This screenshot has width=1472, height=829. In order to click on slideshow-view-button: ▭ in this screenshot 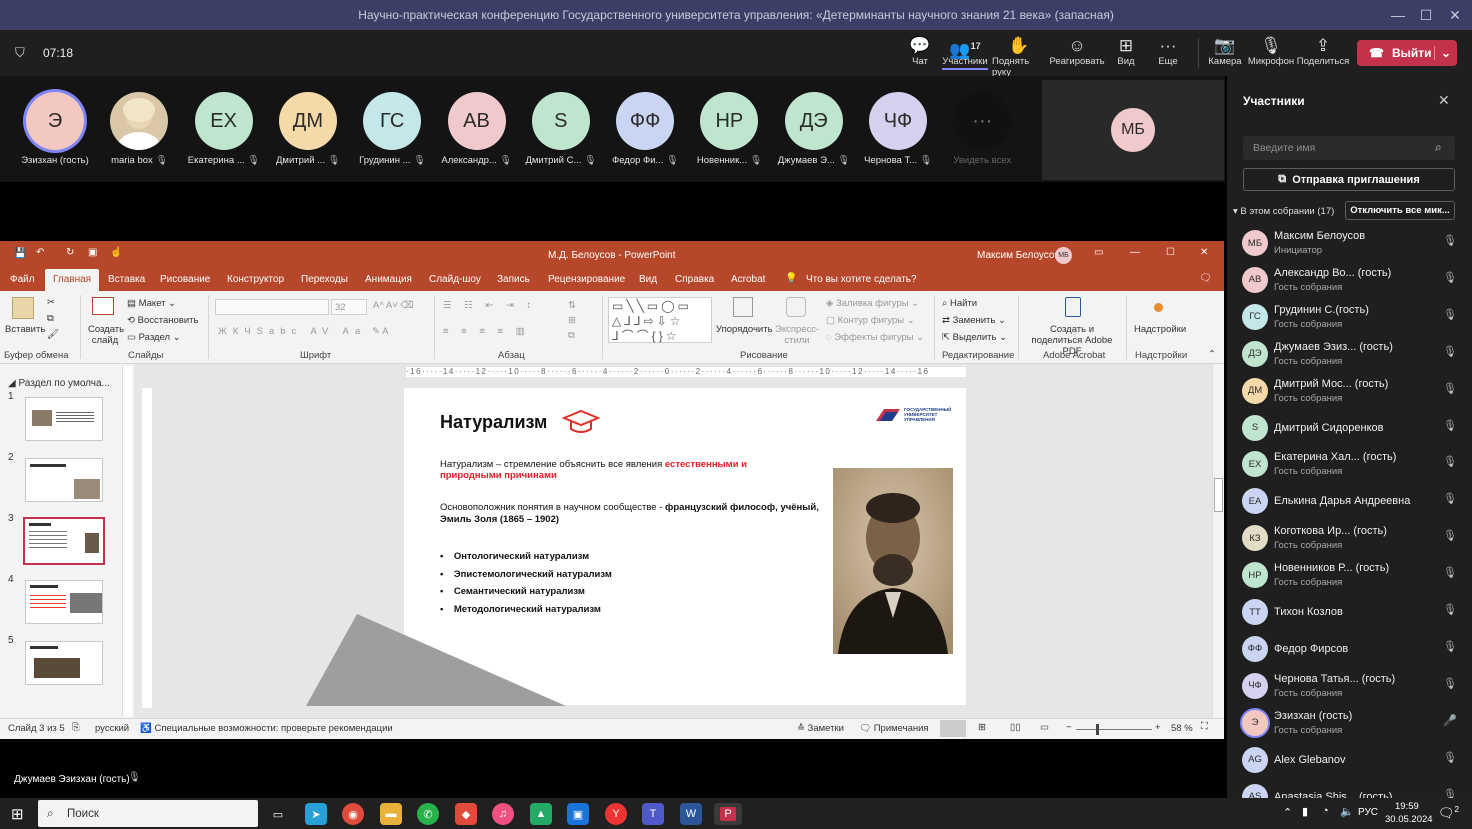, I will do `click(1044, 727)`.